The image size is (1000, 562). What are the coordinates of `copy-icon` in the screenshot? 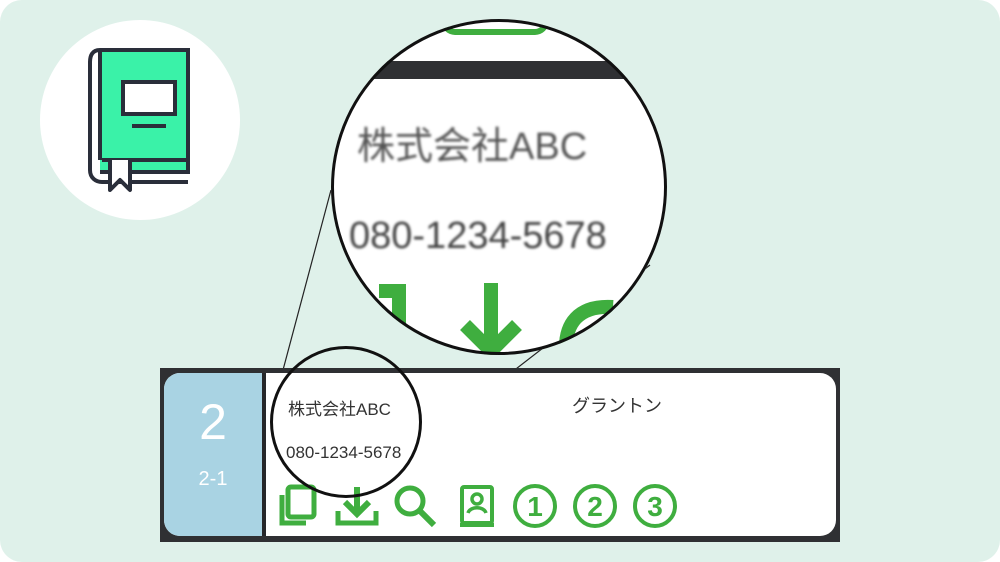 It's located at (298, 505).